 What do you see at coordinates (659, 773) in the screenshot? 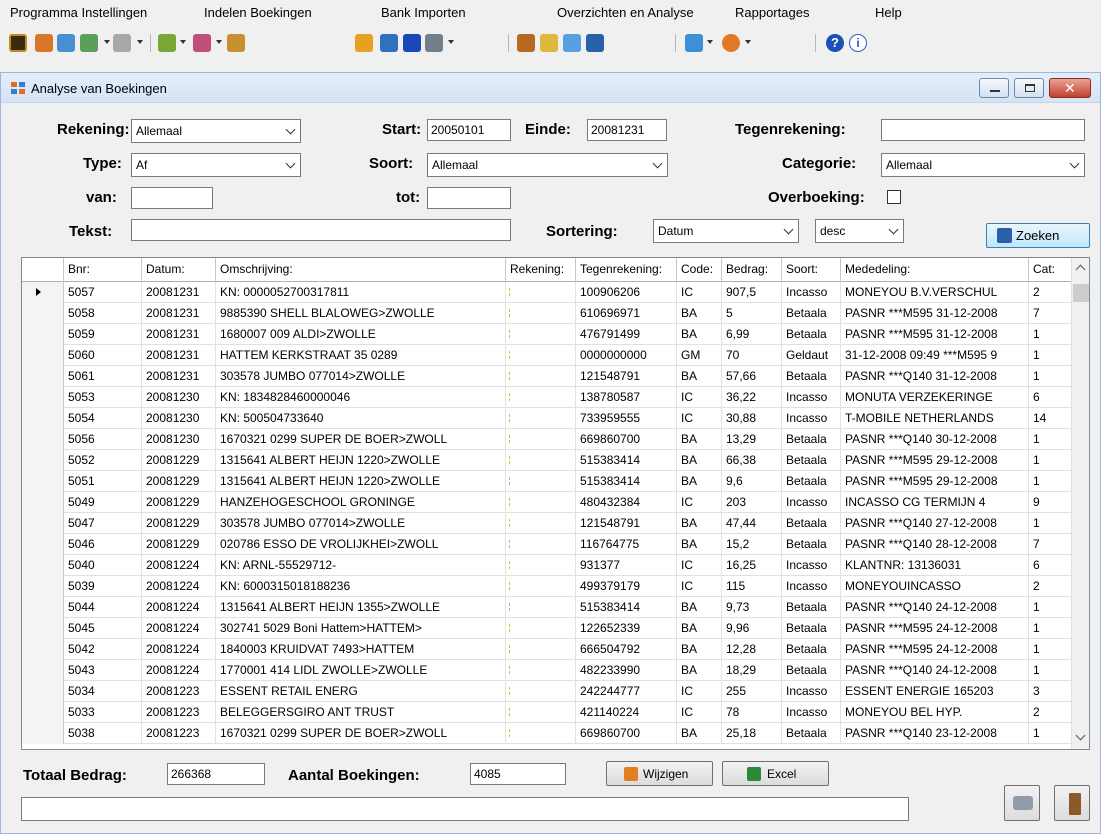
I see `wijzigen-button: Wijzigen` at bounding box center [659, 773].